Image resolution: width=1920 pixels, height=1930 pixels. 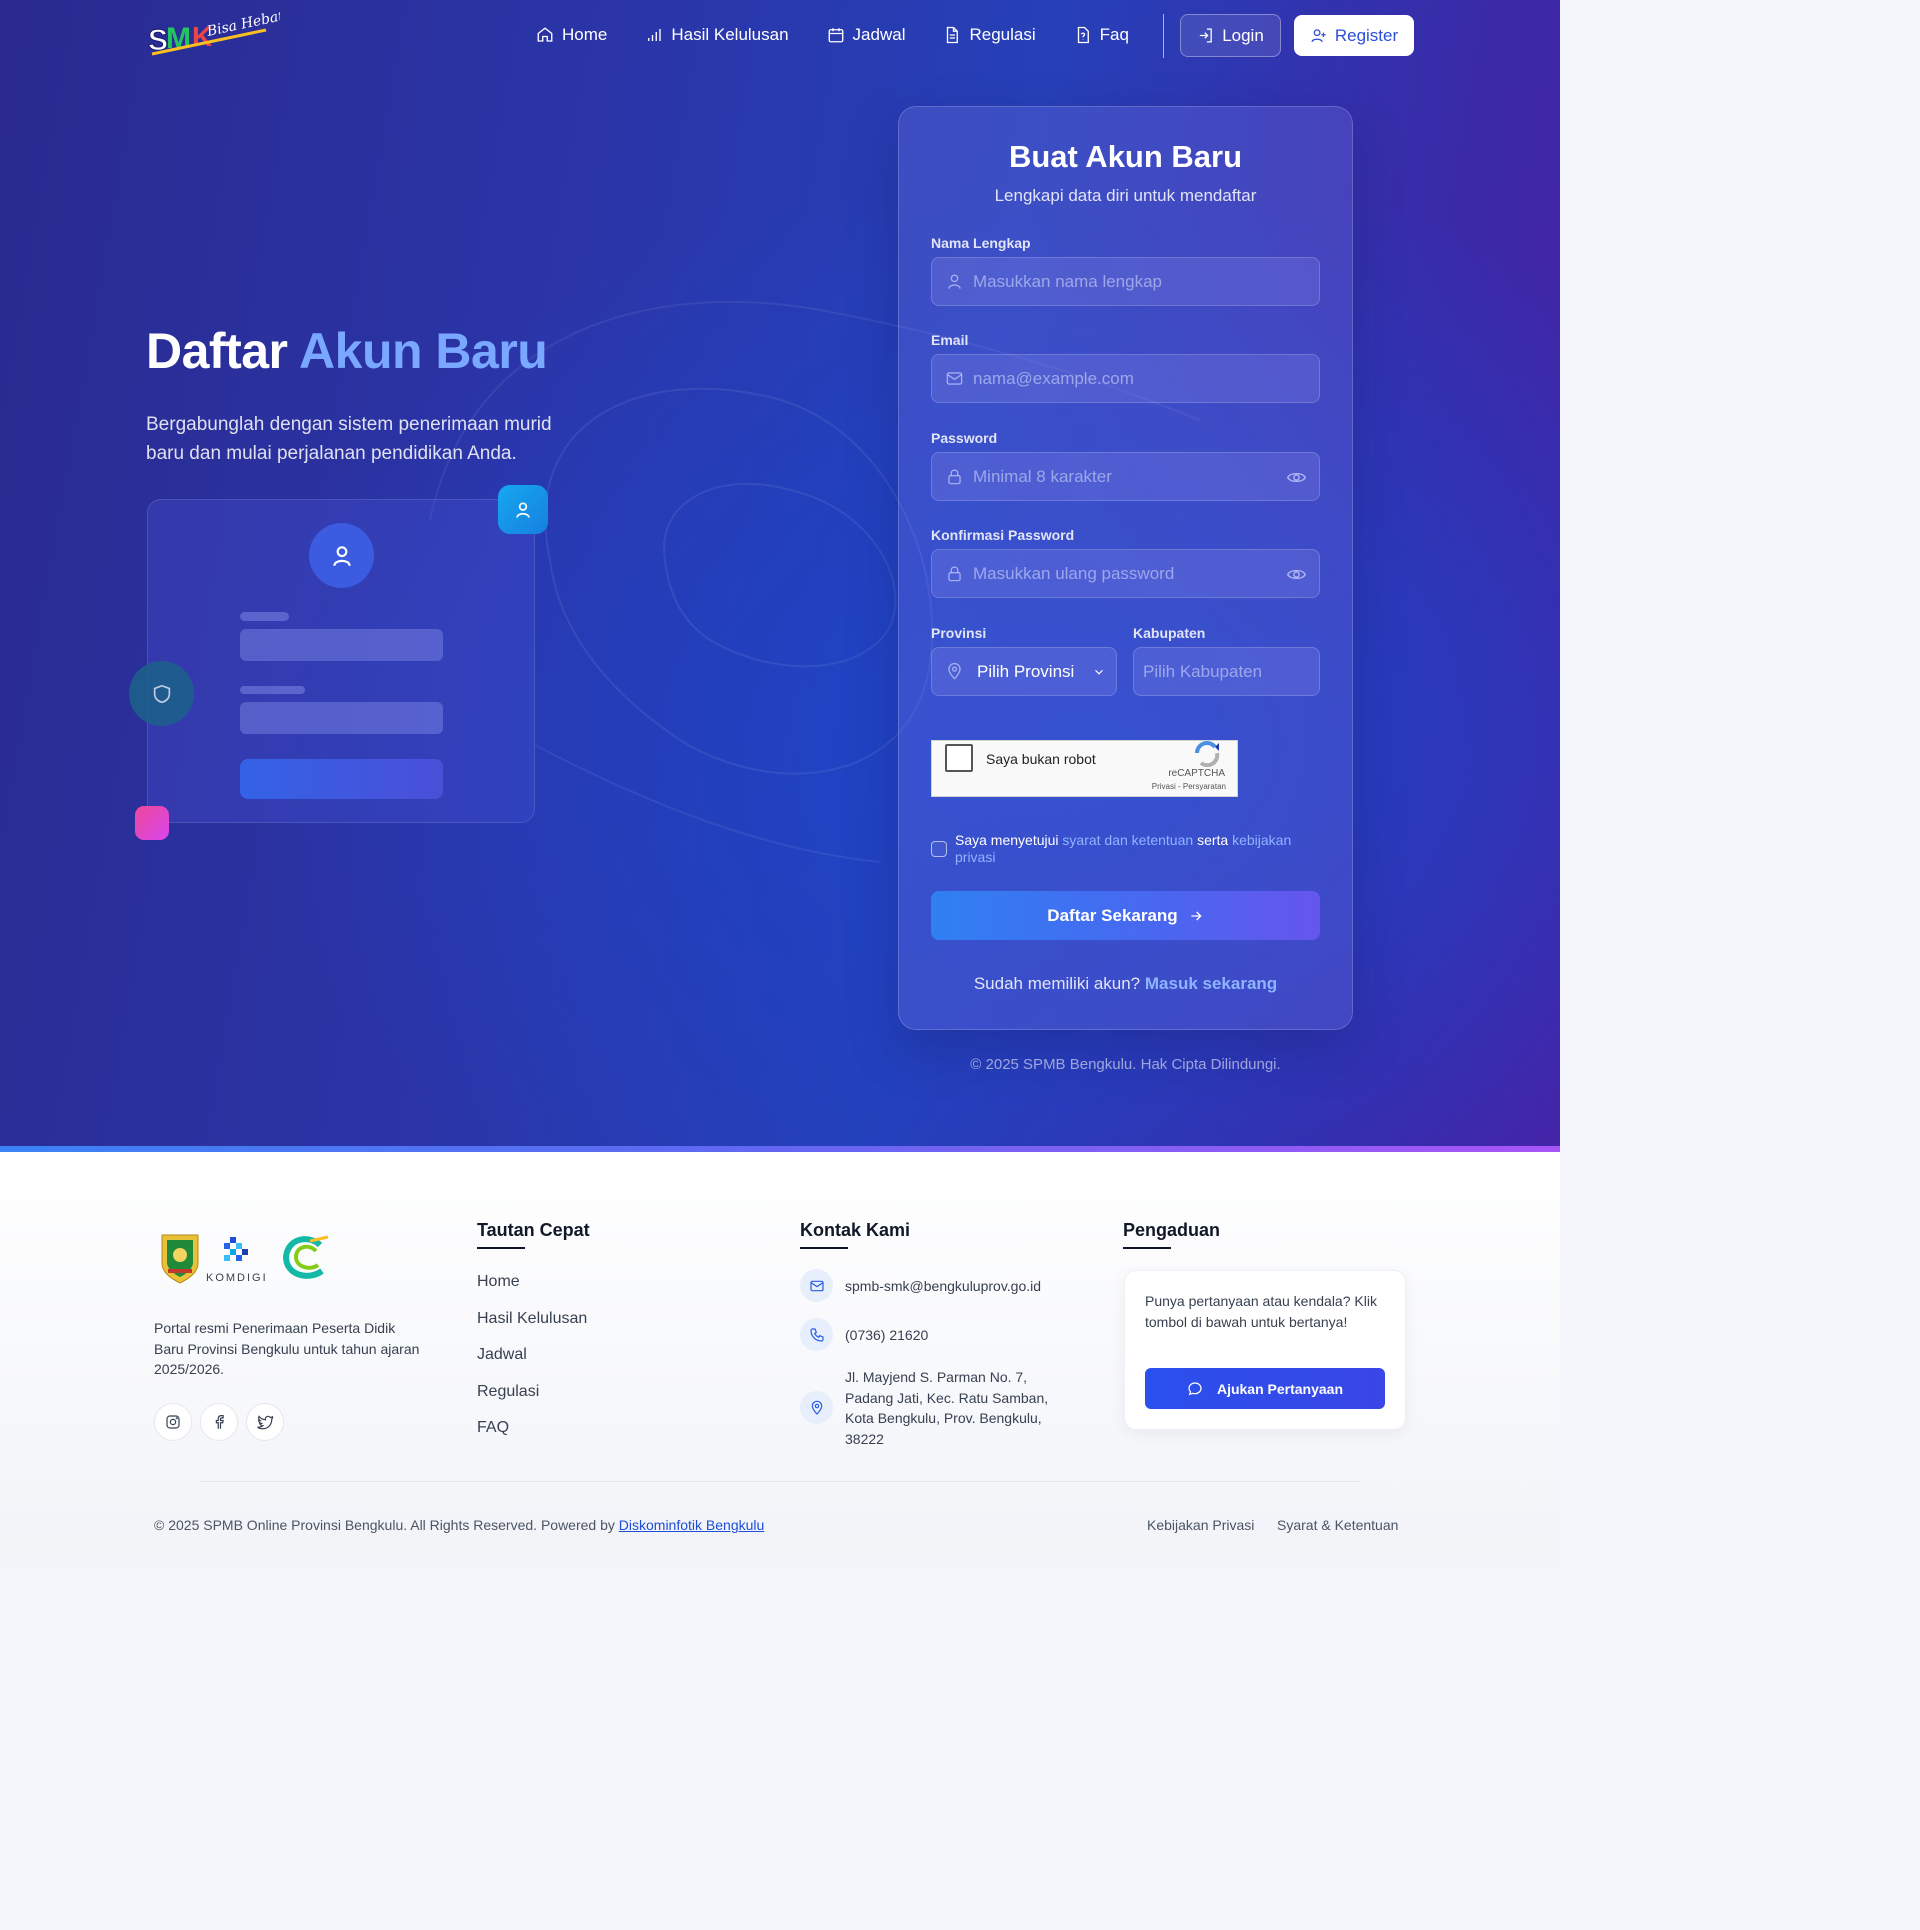 I want to click on login-label: Login, so click(x=1243, y=35).